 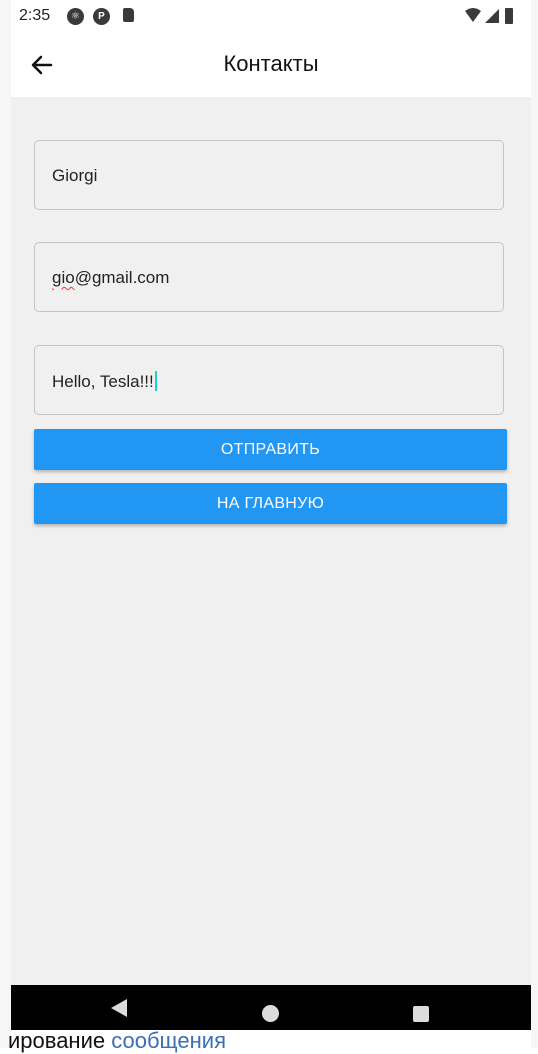 What do you see at coordinates (119, 1008) in the screenshot?
I see `nav-back-icon` at bounding box center [119, 1008].